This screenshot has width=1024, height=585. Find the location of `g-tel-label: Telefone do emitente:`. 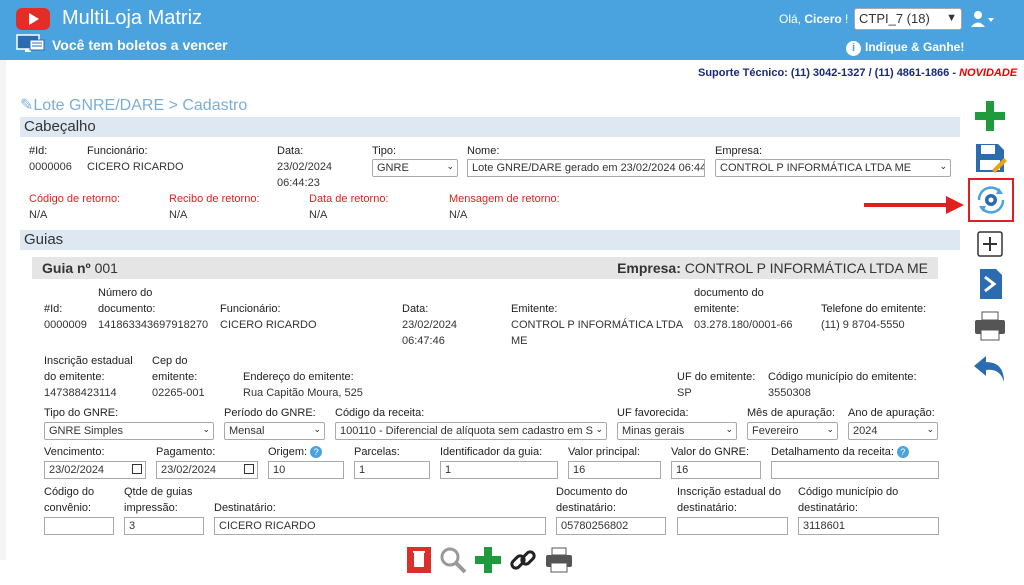

g-tel-label: Telefone do emitente: is located at coordinates (874, 309).